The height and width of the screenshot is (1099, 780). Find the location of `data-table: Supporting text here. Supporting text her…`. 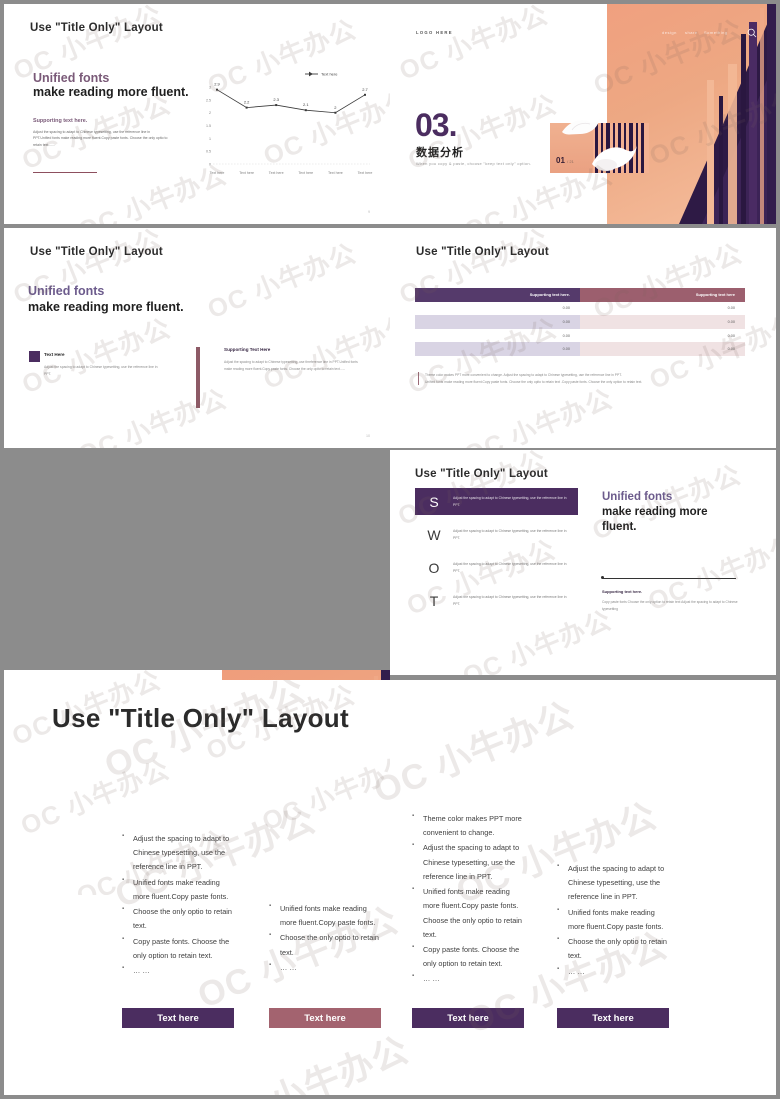

data-table: Supporting text here. Supporting text her… is located at coordinates (580, 322).